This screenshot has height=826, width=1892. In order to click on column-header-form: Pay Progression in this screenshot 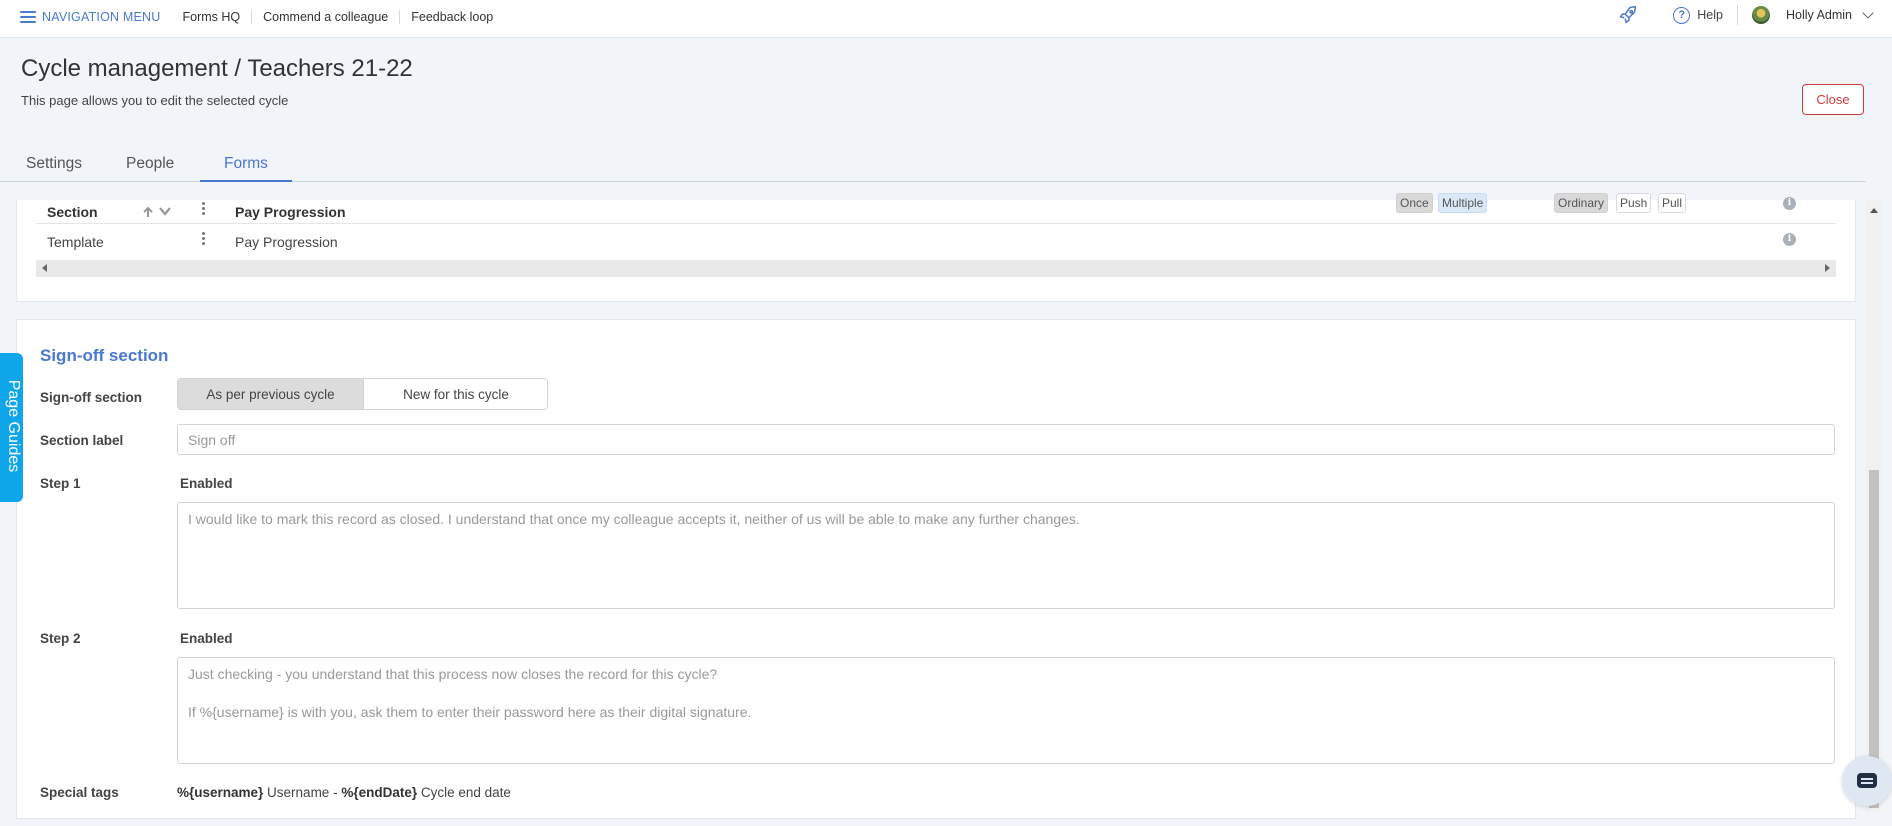, I will do `click(290, 212)`.